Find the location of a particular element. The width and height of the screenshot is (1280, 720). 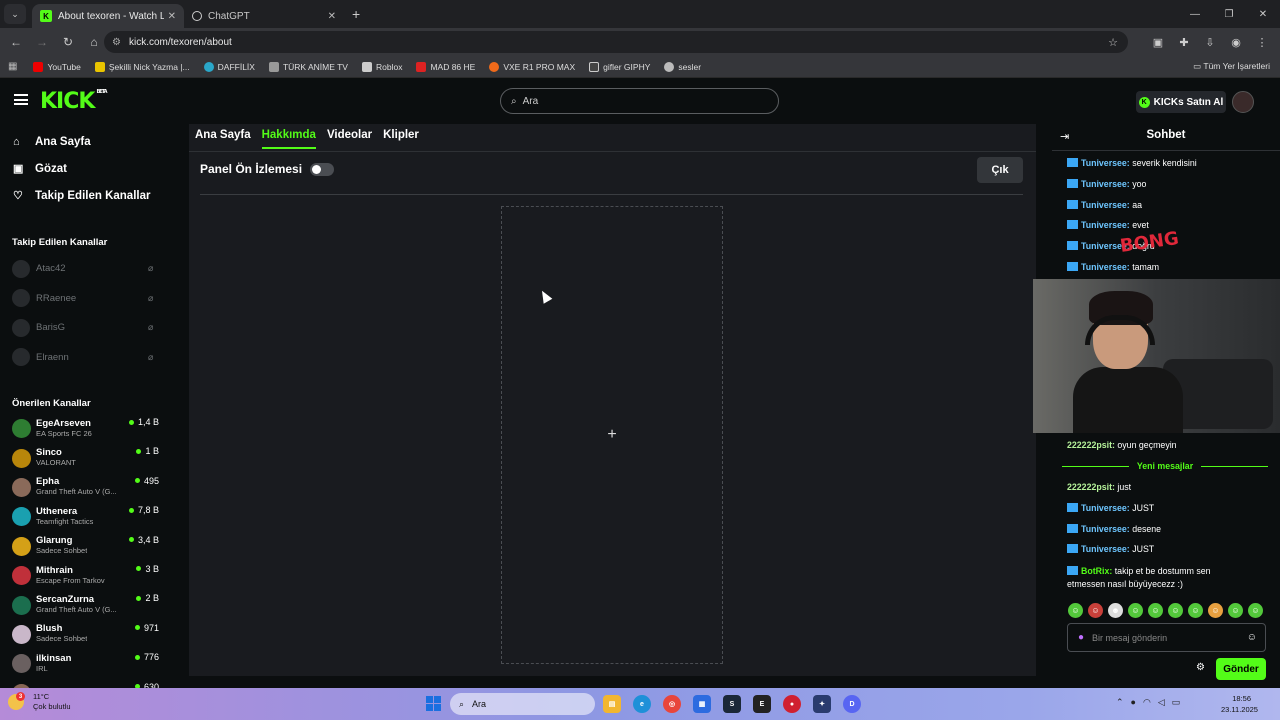

tab-clips: Klipler is located at coordinates (401, 139).